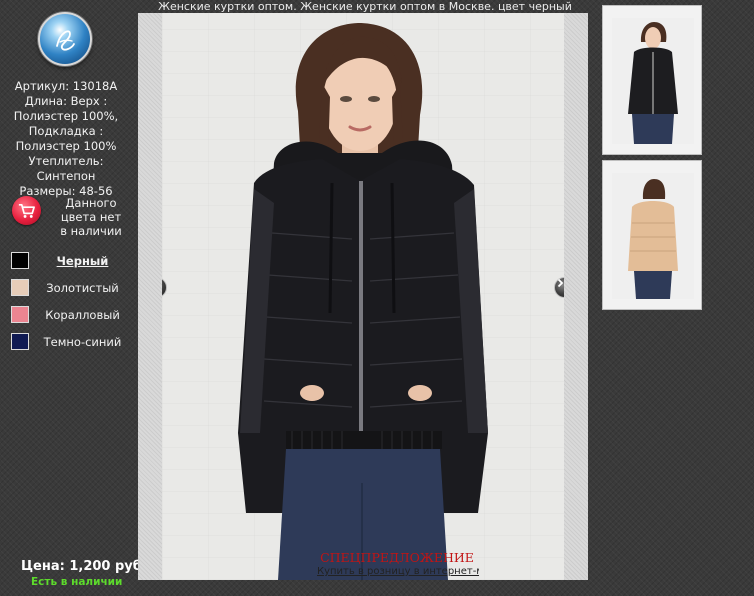  Describe the element at coordinates (82, 288) in the screenshot. I see `color-label: Золотистый` at that location.